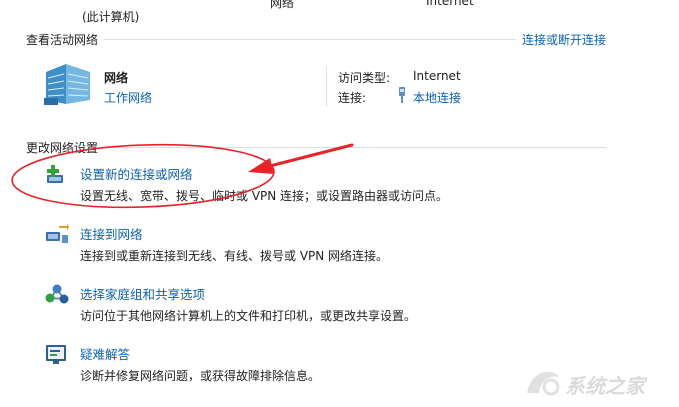 This screenshot has width=679, height=407. I want to click on task-desc-troubleshoot: 诊断并修复网络问题，或获得故障排除信息。, so click(200, 376).